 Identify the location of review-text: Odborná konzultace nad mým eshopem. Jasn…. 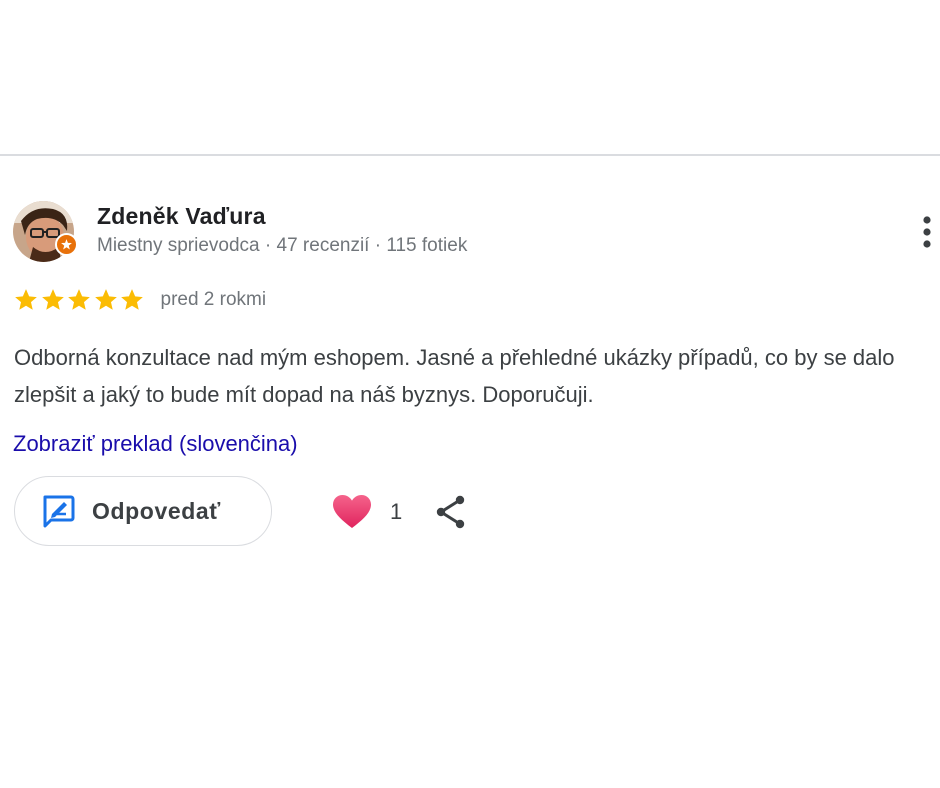
(454, 376).